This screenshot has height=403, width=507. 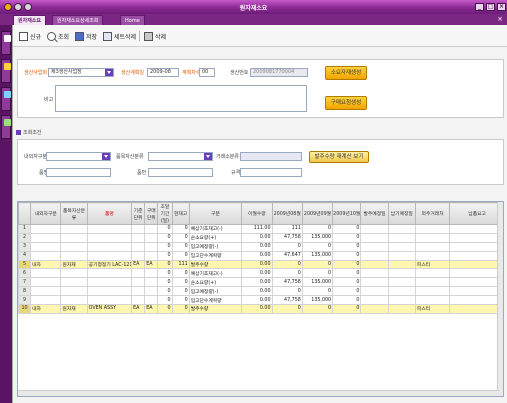 I want to click on table-cell: 111, so click(x=180, y=264).